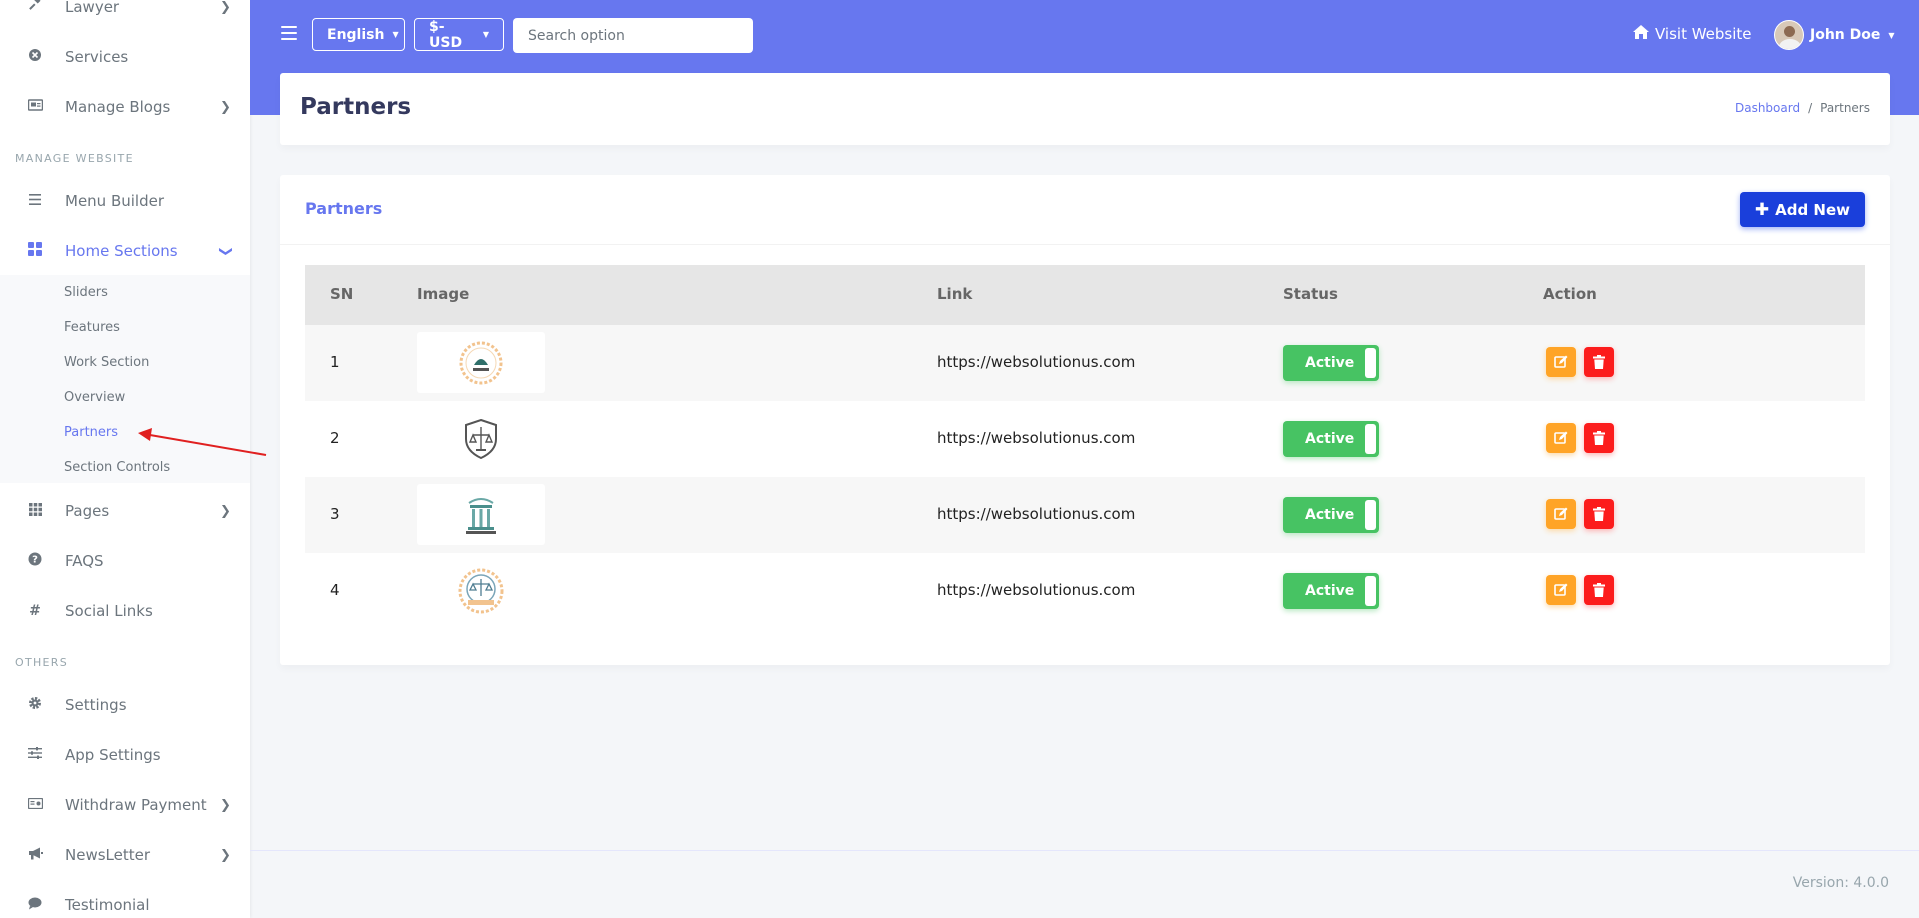 This screenshot has height=918, width=1919. Describe the element at coordinates (125, 511) in the screenshot. I see `sidebar-item-pages: Pages ❯` at that location.